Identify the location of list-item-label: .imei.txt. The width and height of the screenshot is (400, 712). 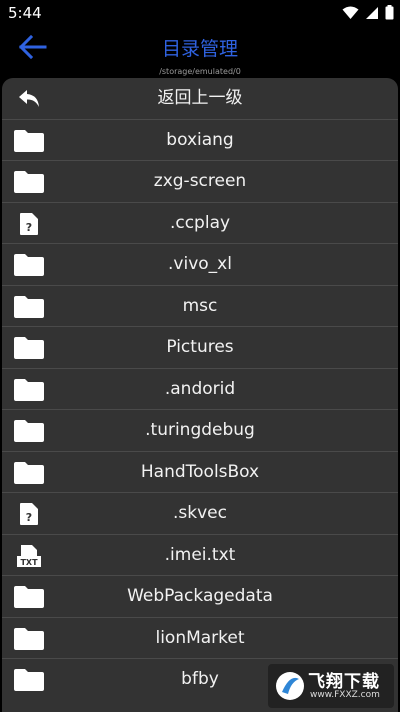
(200, 554).